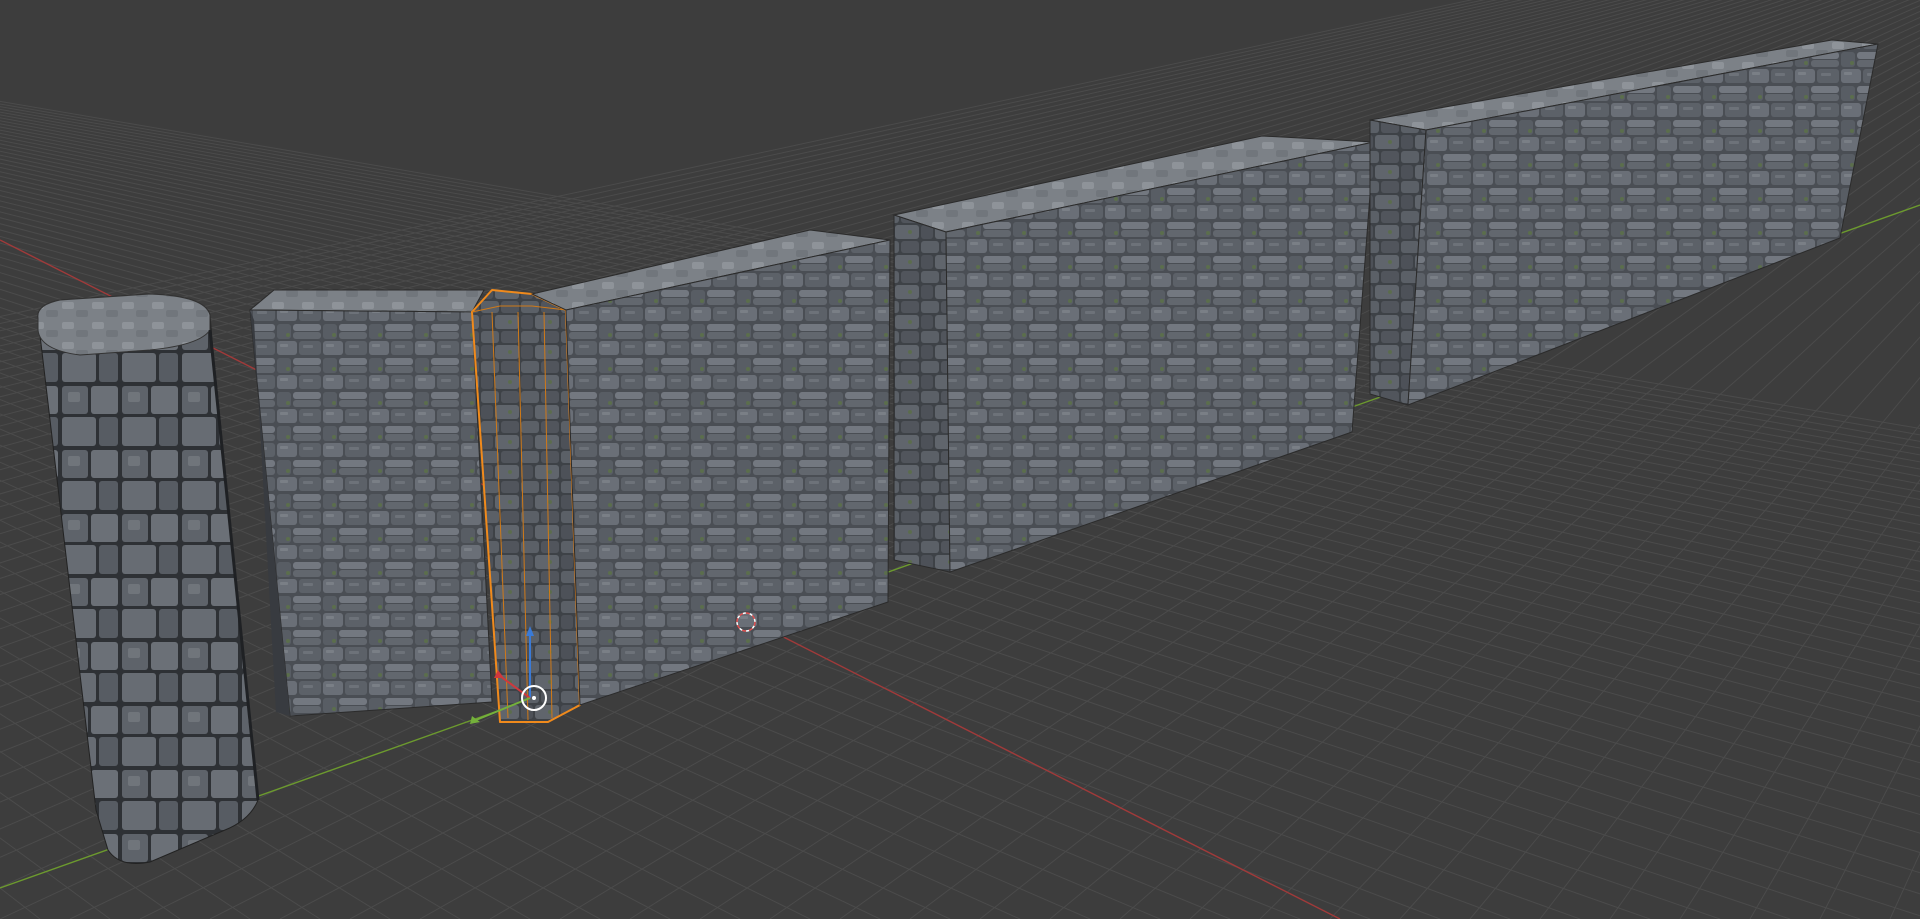  I want to click on wall-1-object, so click(710, 467).